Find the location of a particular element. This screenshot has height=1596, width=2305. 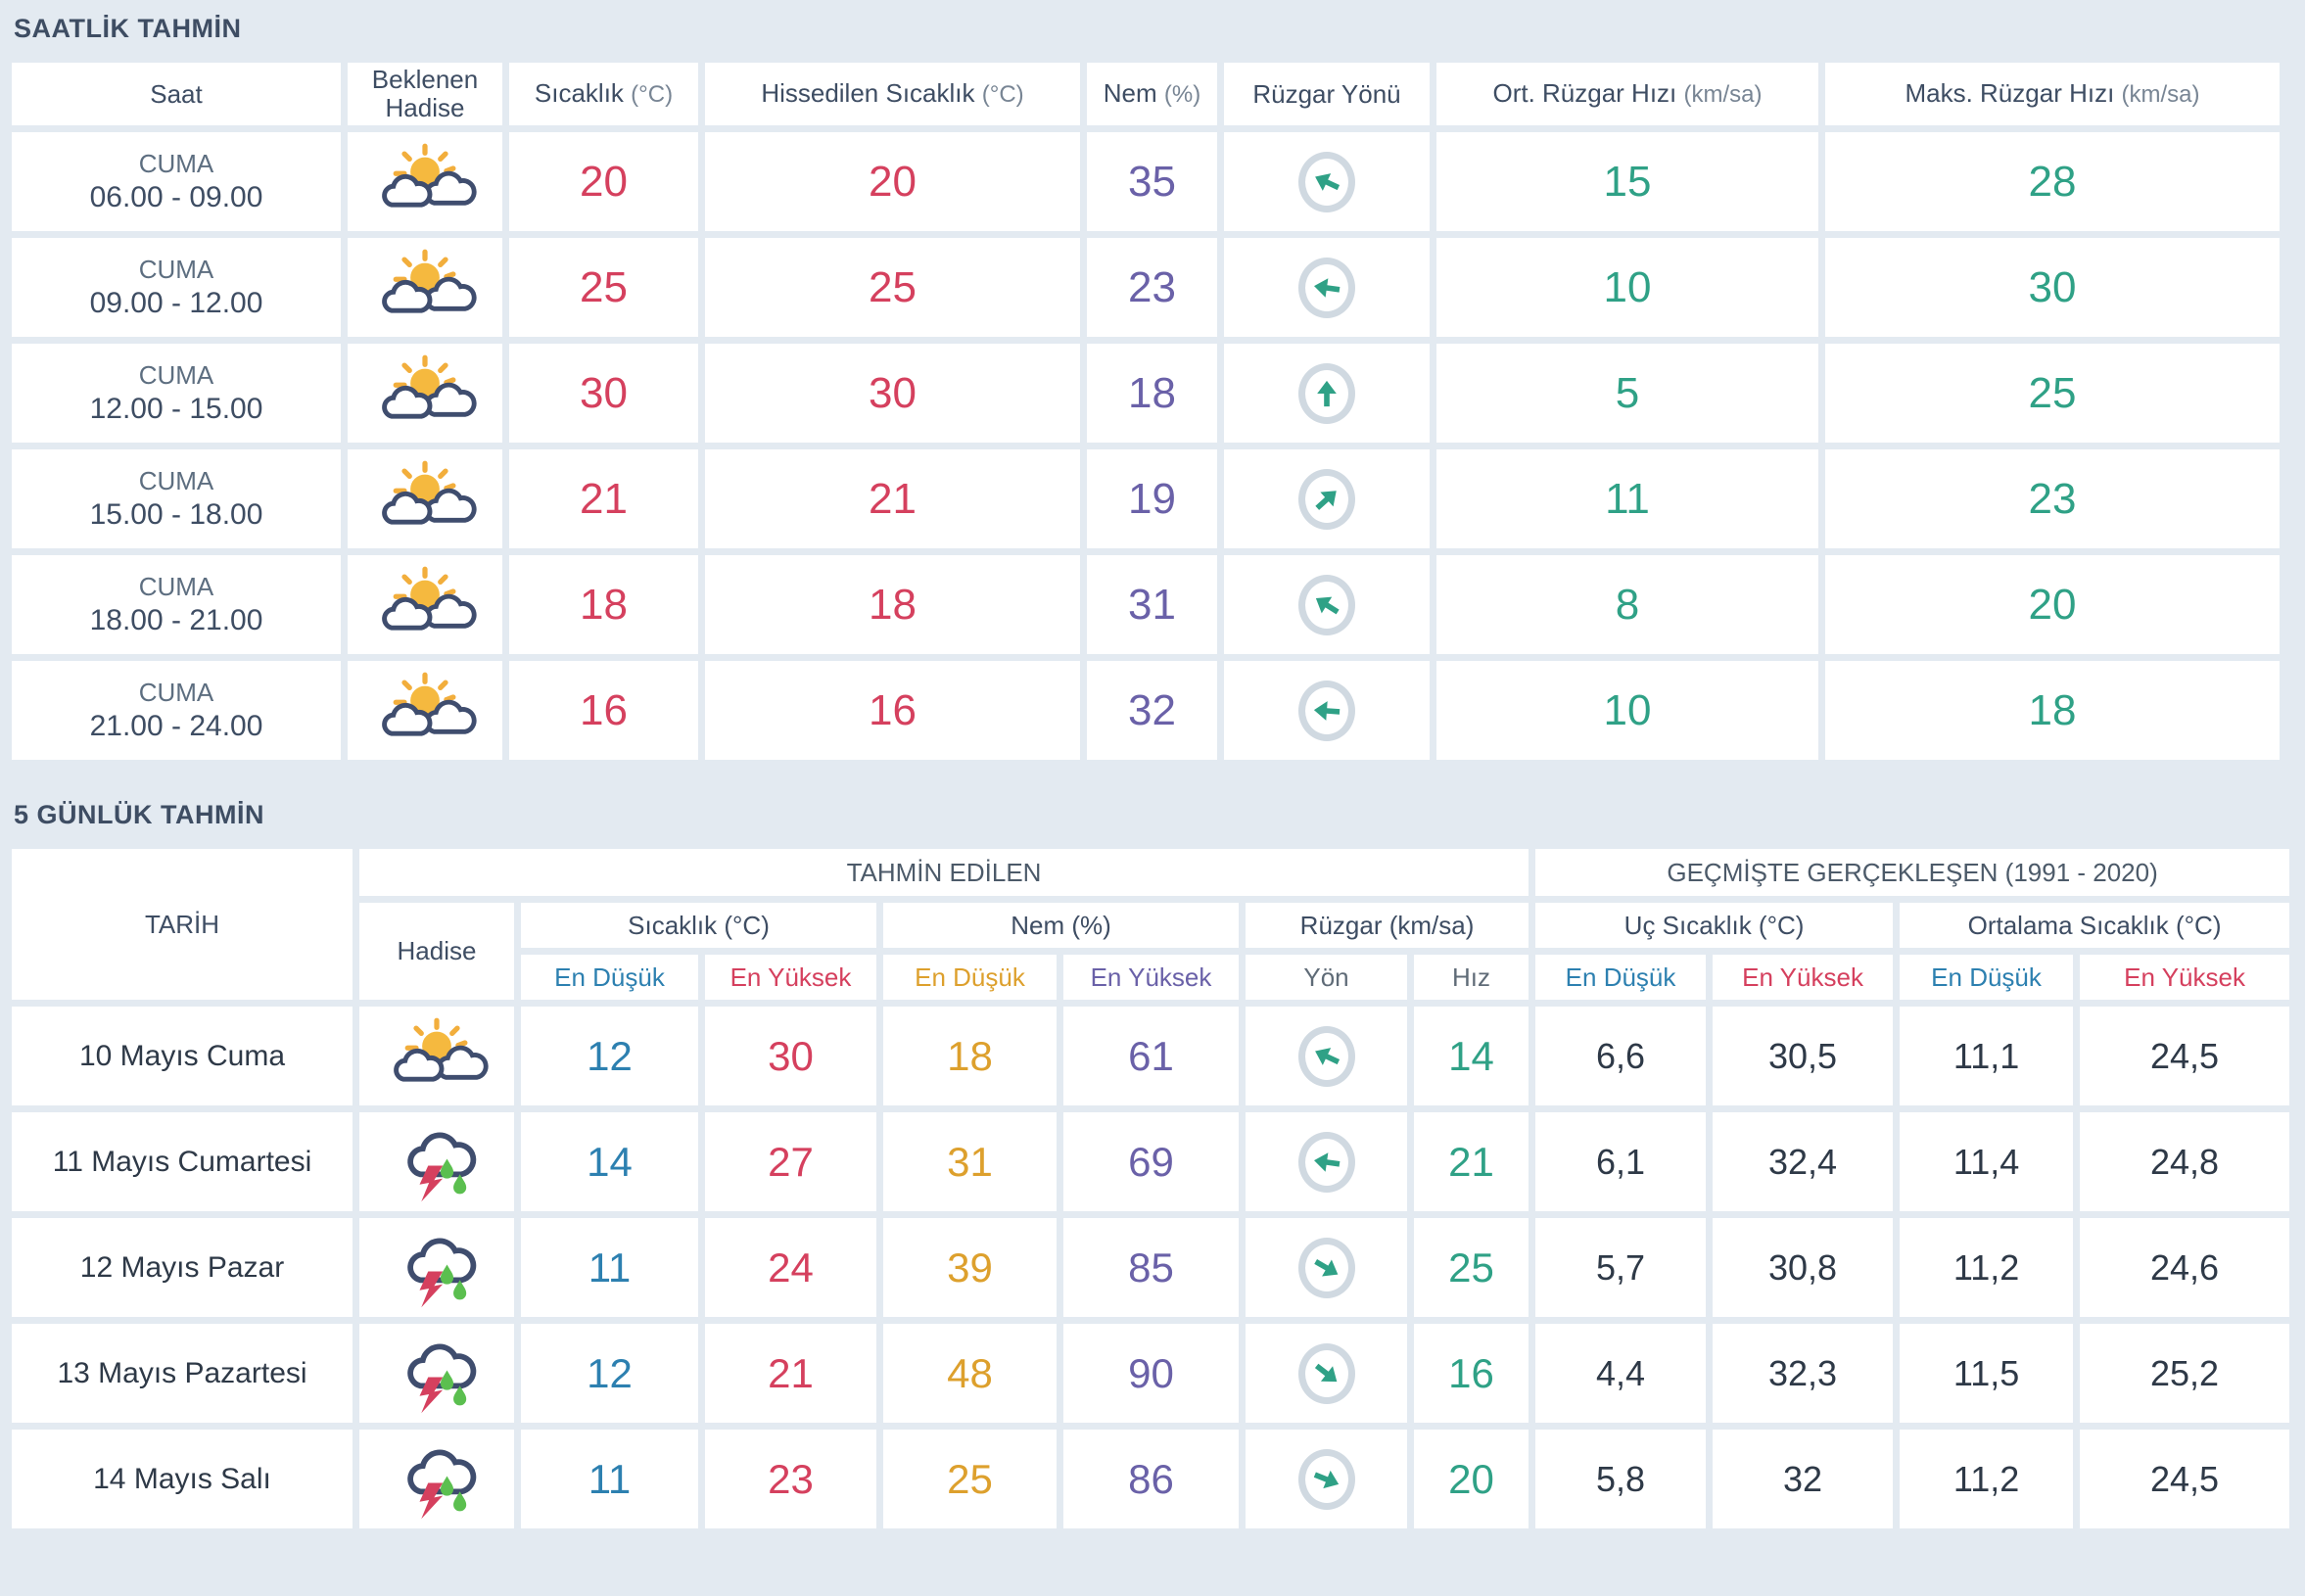

extreme-min-cell: 5,7 is located at coordinates (1621, 1267).